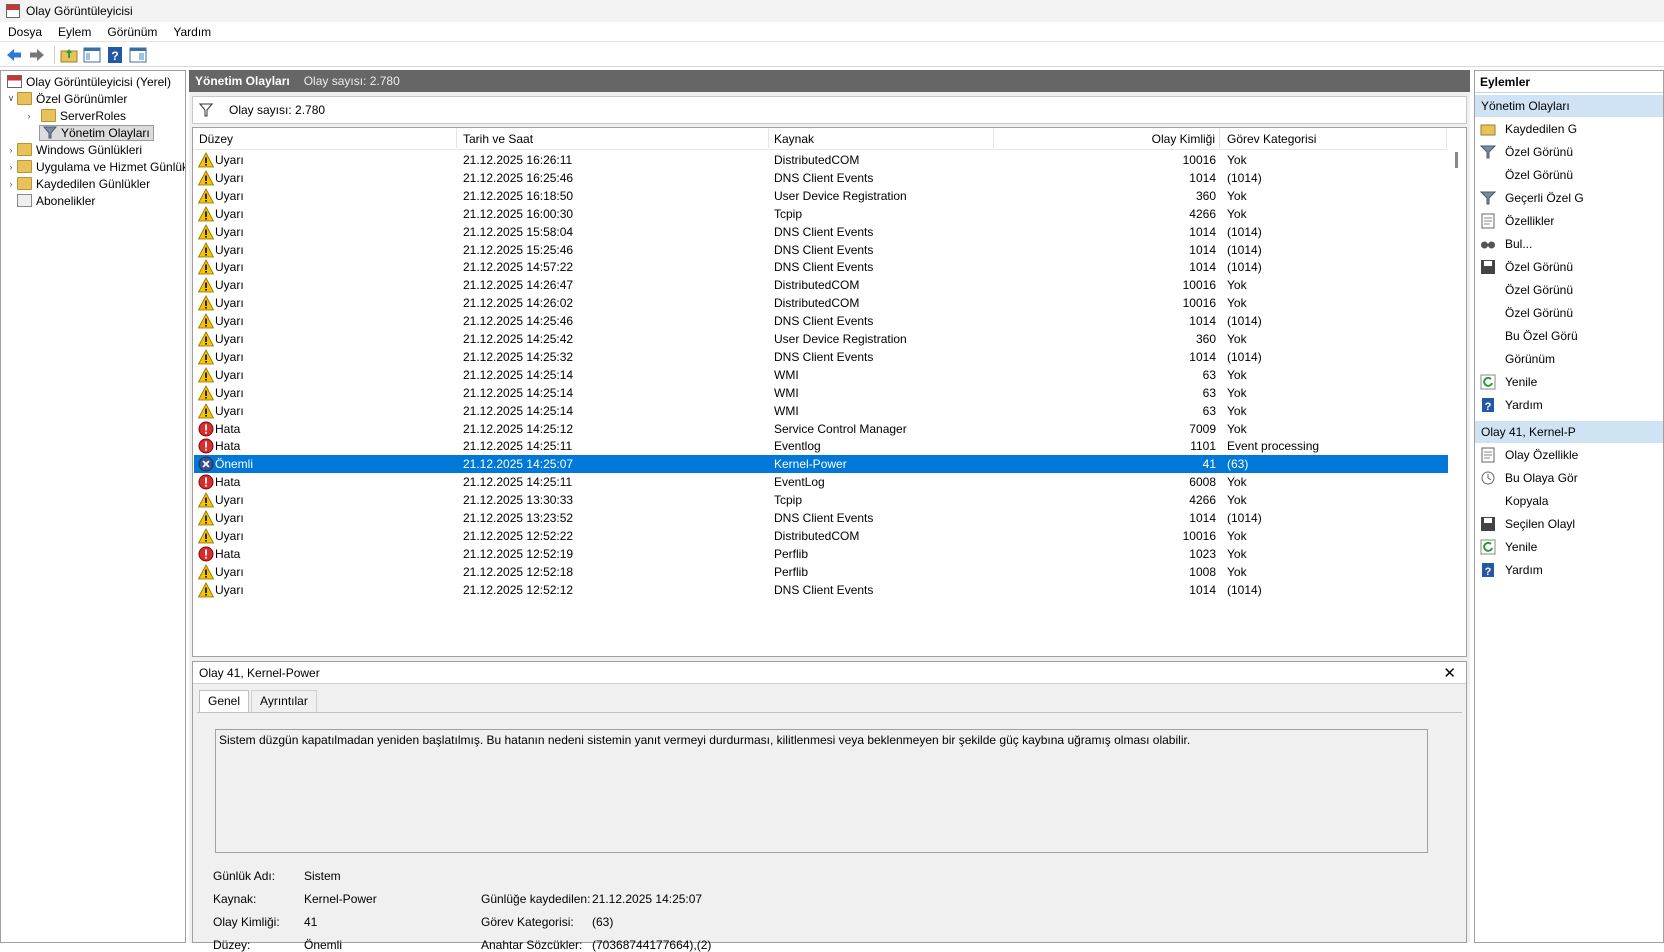  What do you see at coordinates (518, 518) in the screenshot?
I see `cell-date: 21.12.2025 13:23:52` at bounding box center [518, 518].